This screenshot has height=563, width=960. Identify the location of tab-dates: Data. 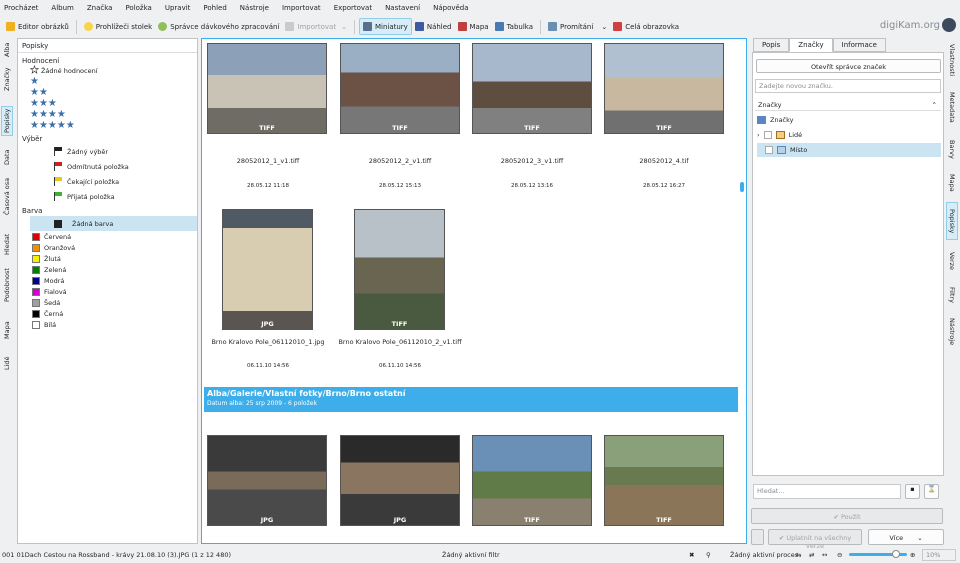
(7, 157).